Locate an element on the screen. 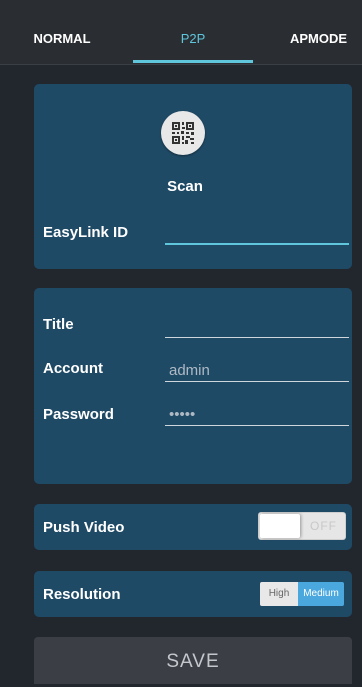 Image resolution: width=362 pixels, height=687 pixels. tab-p2p: P2P is located at coordinates (193, 32).